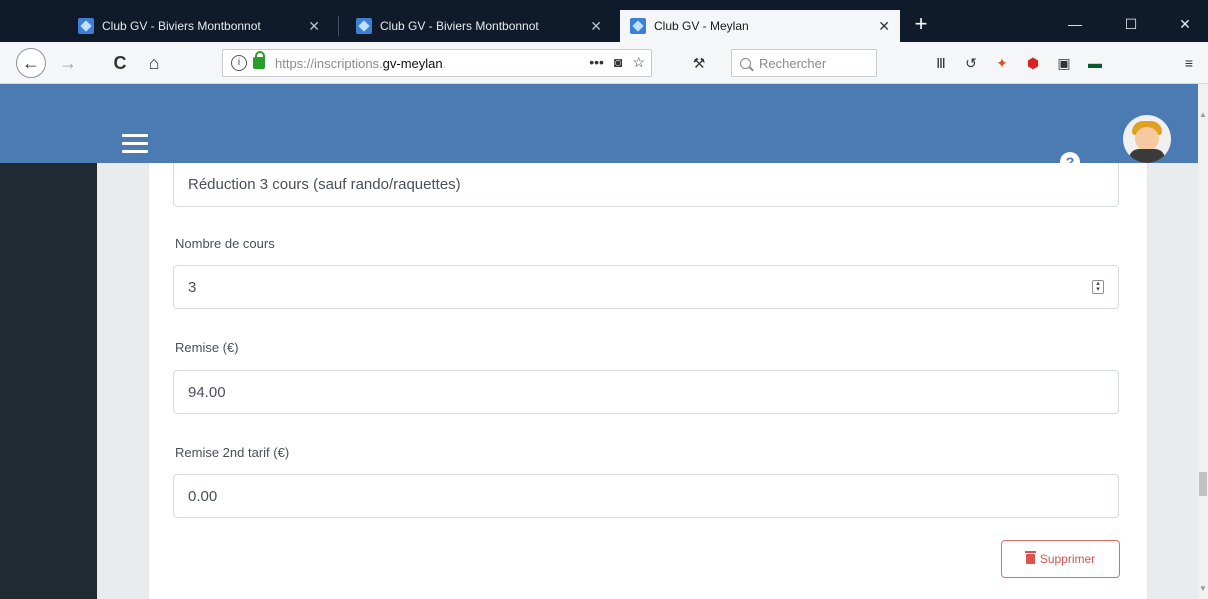 This screenshot has height=599, width=1208. I want to click on tab-title: Club GV - Meylan, so click(701, 26).